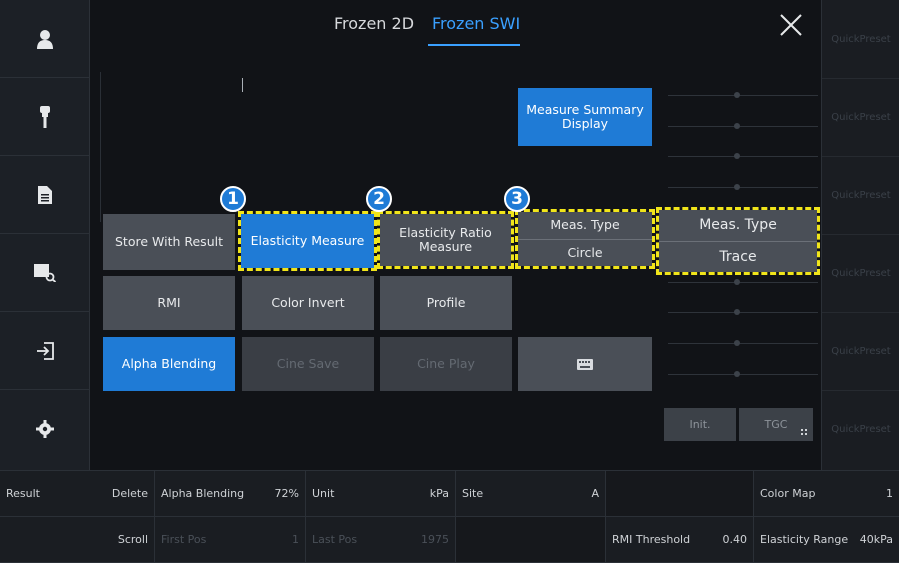 The image size is (899, 563). I want to click on meas-type-trace-button: Meas. Type Trace, so click(738, 241).